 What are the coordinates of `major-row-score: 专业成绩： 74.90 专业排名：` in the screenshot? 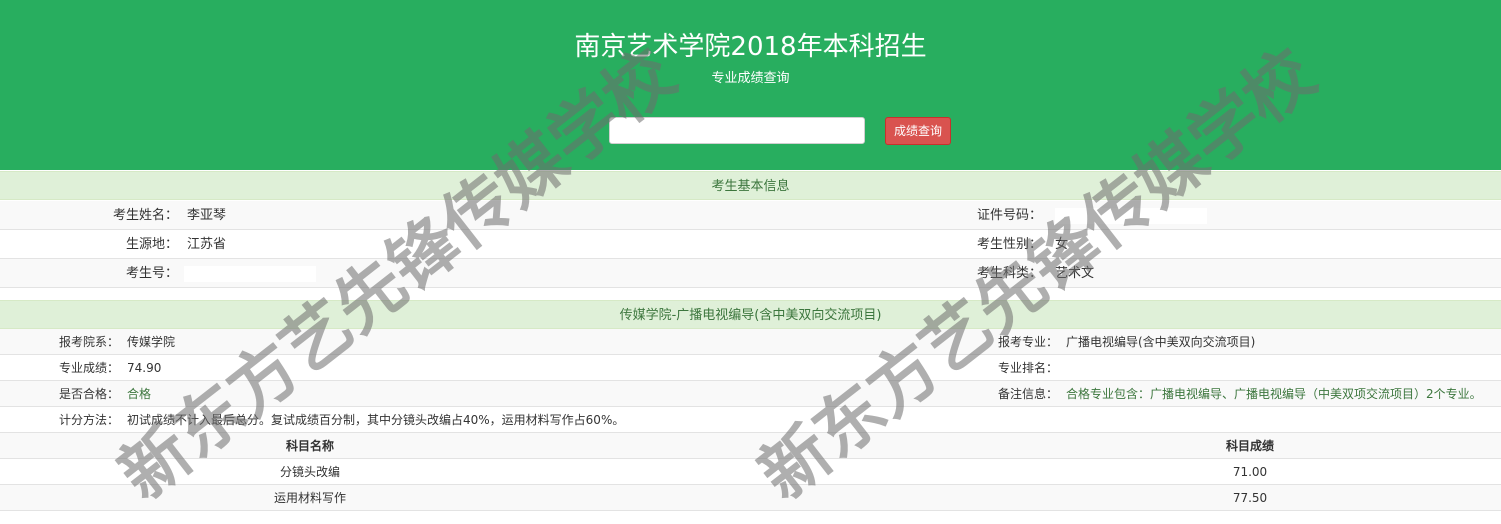 It's located at (750, 368).